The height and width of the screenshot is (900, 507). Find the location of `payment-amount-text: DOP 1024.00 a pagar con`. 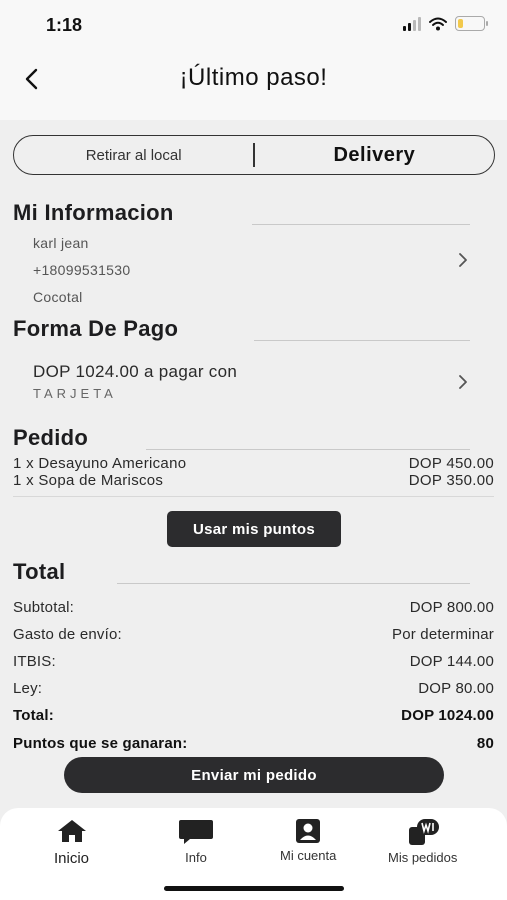

payment-amount-text: DOP 1024.00 a pagar con is located at coordinates (135, 371).